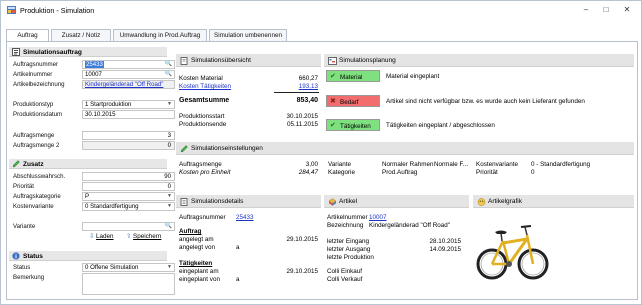 This screenshot has height=305, width=642. I want to click on produktionsstart-value: 30.10.2015, so click(302, 116).